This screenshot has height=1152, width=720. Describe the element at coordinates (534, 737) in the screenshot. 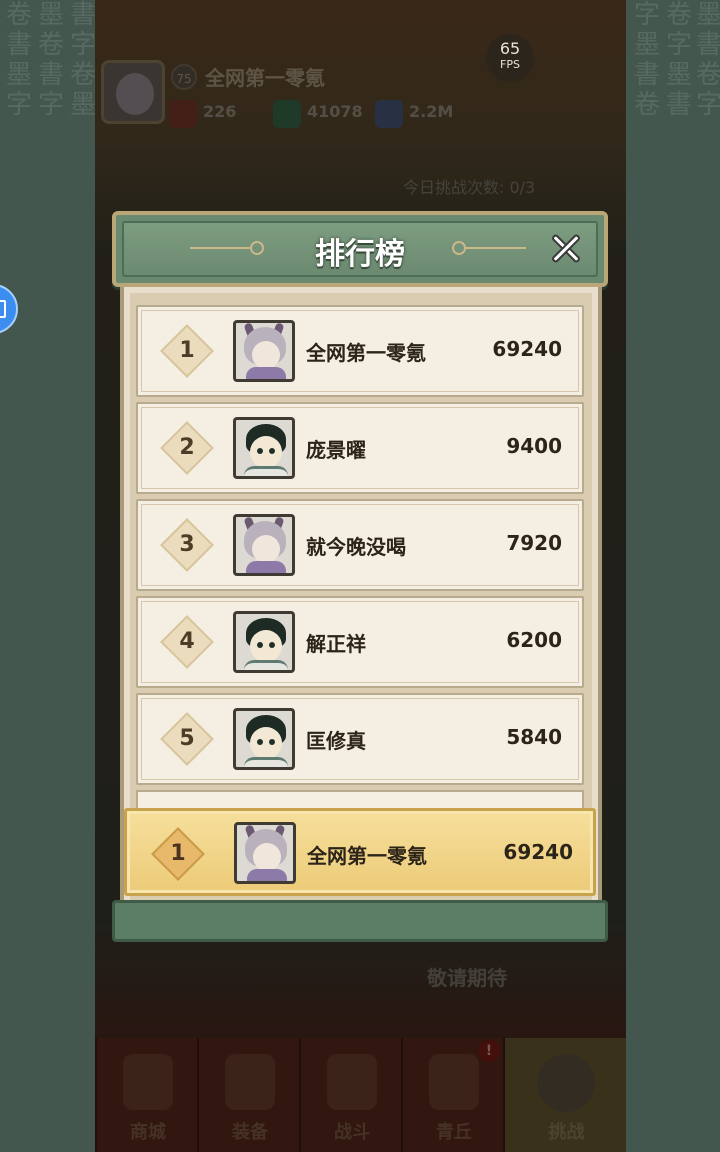

I see `player-score: 5840` at that location.